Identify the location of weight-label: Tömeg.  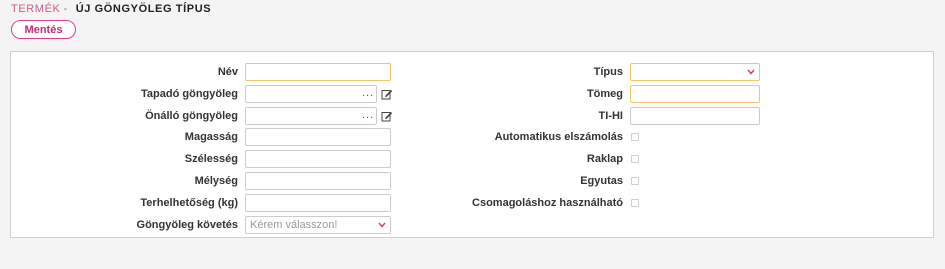
(604, 94).